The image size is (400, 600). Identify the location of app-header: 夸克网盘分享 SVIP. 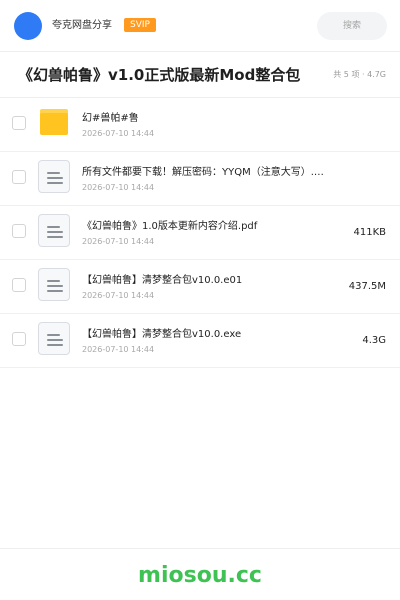
(200, 26).